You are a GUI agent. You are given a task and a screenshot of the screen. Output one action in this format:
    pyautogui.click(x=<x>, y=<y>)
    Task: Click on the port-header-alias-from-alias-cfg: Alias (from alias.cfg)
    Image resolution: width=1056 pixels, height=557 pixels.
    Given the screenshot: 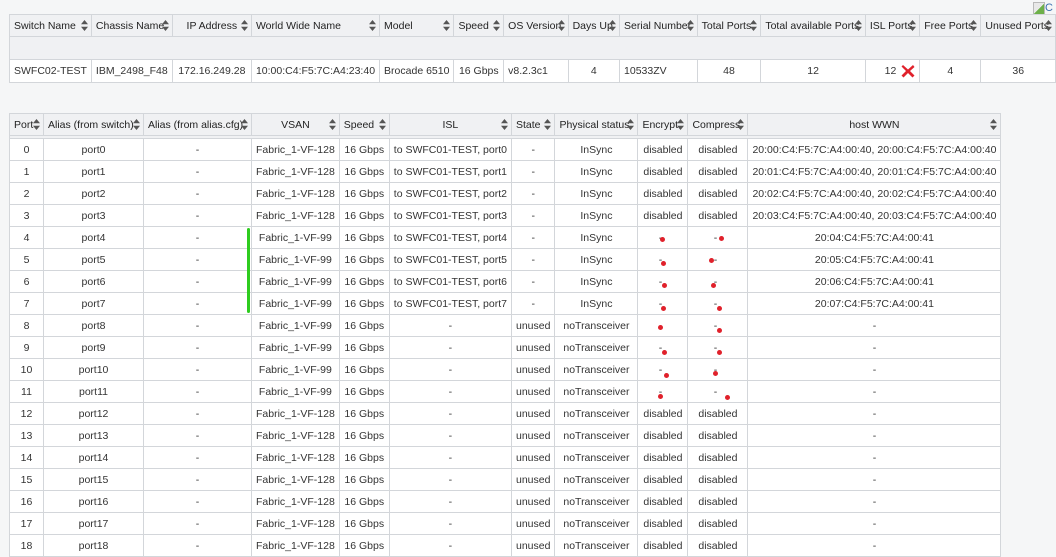 What is the action you would take?
    pyautogui.click(x=197, y=124)
    